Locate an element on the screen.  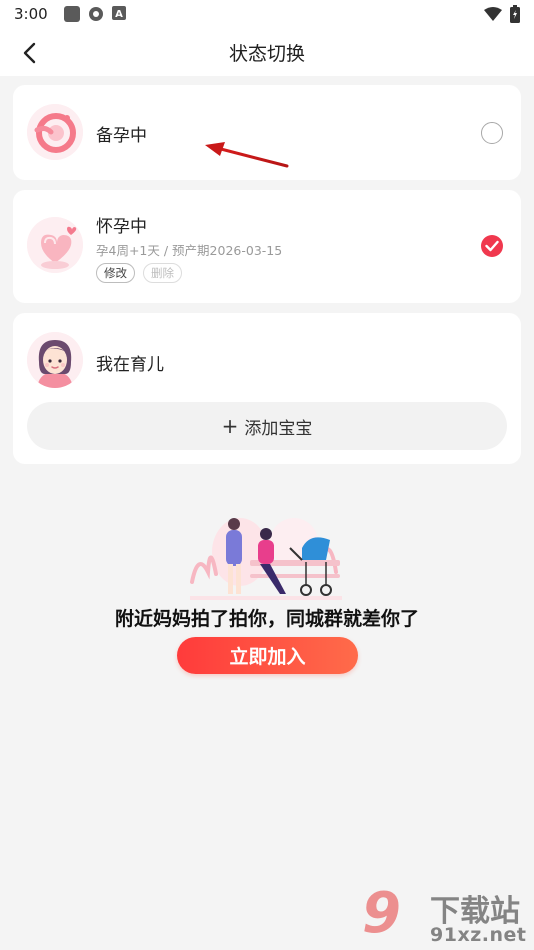
pregnancy-actions: 修改 删除 is located at coordinates (143, 273).